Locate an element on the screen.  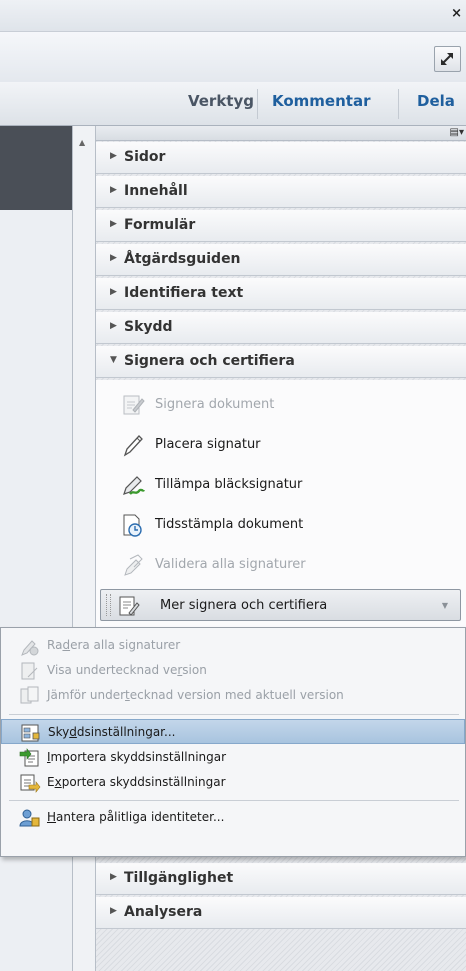
pen-icon is located at coordinates (133, 446).